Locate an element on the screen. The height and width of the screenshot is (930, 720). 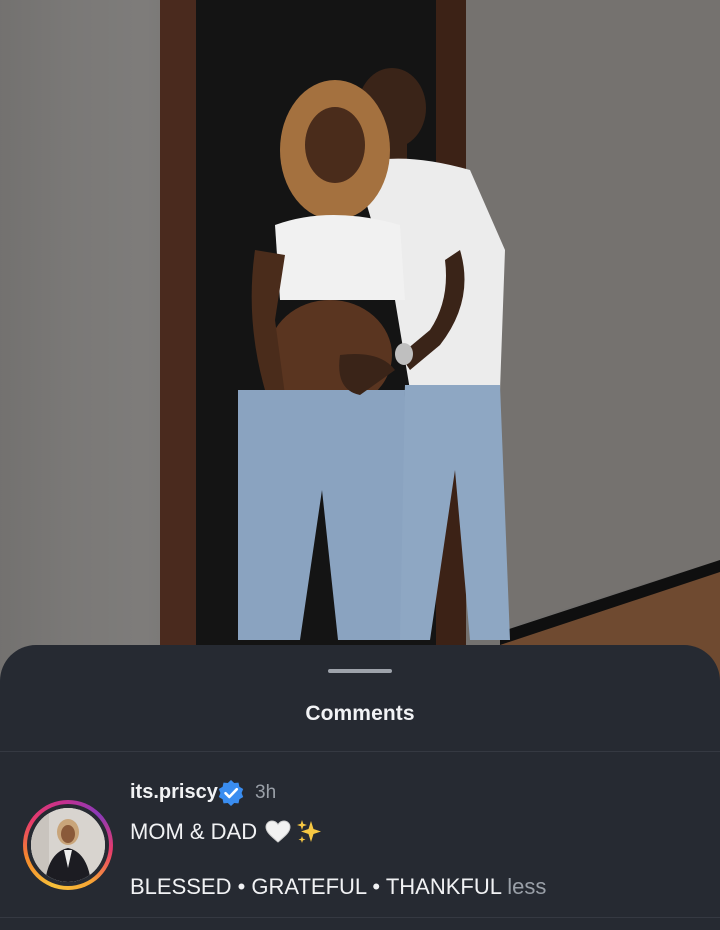
white-heart-icon is located at coordinates (278, 832).